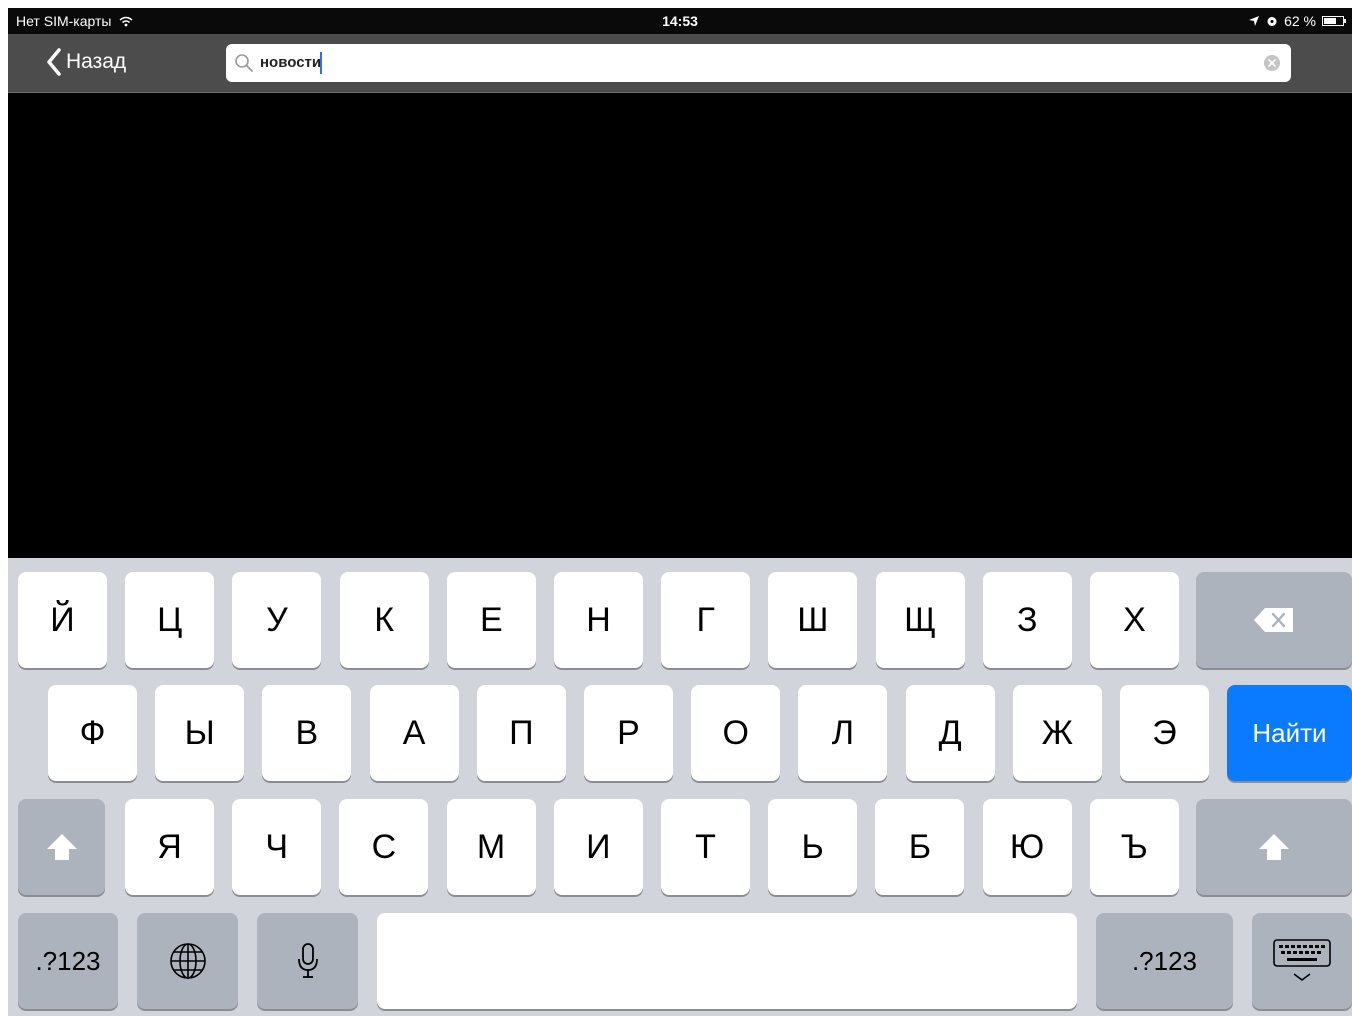  What do you see at coordinates (1134, 620) in the screenshot?
I see `letter-key: Х` at bounding box center [1134, 620].